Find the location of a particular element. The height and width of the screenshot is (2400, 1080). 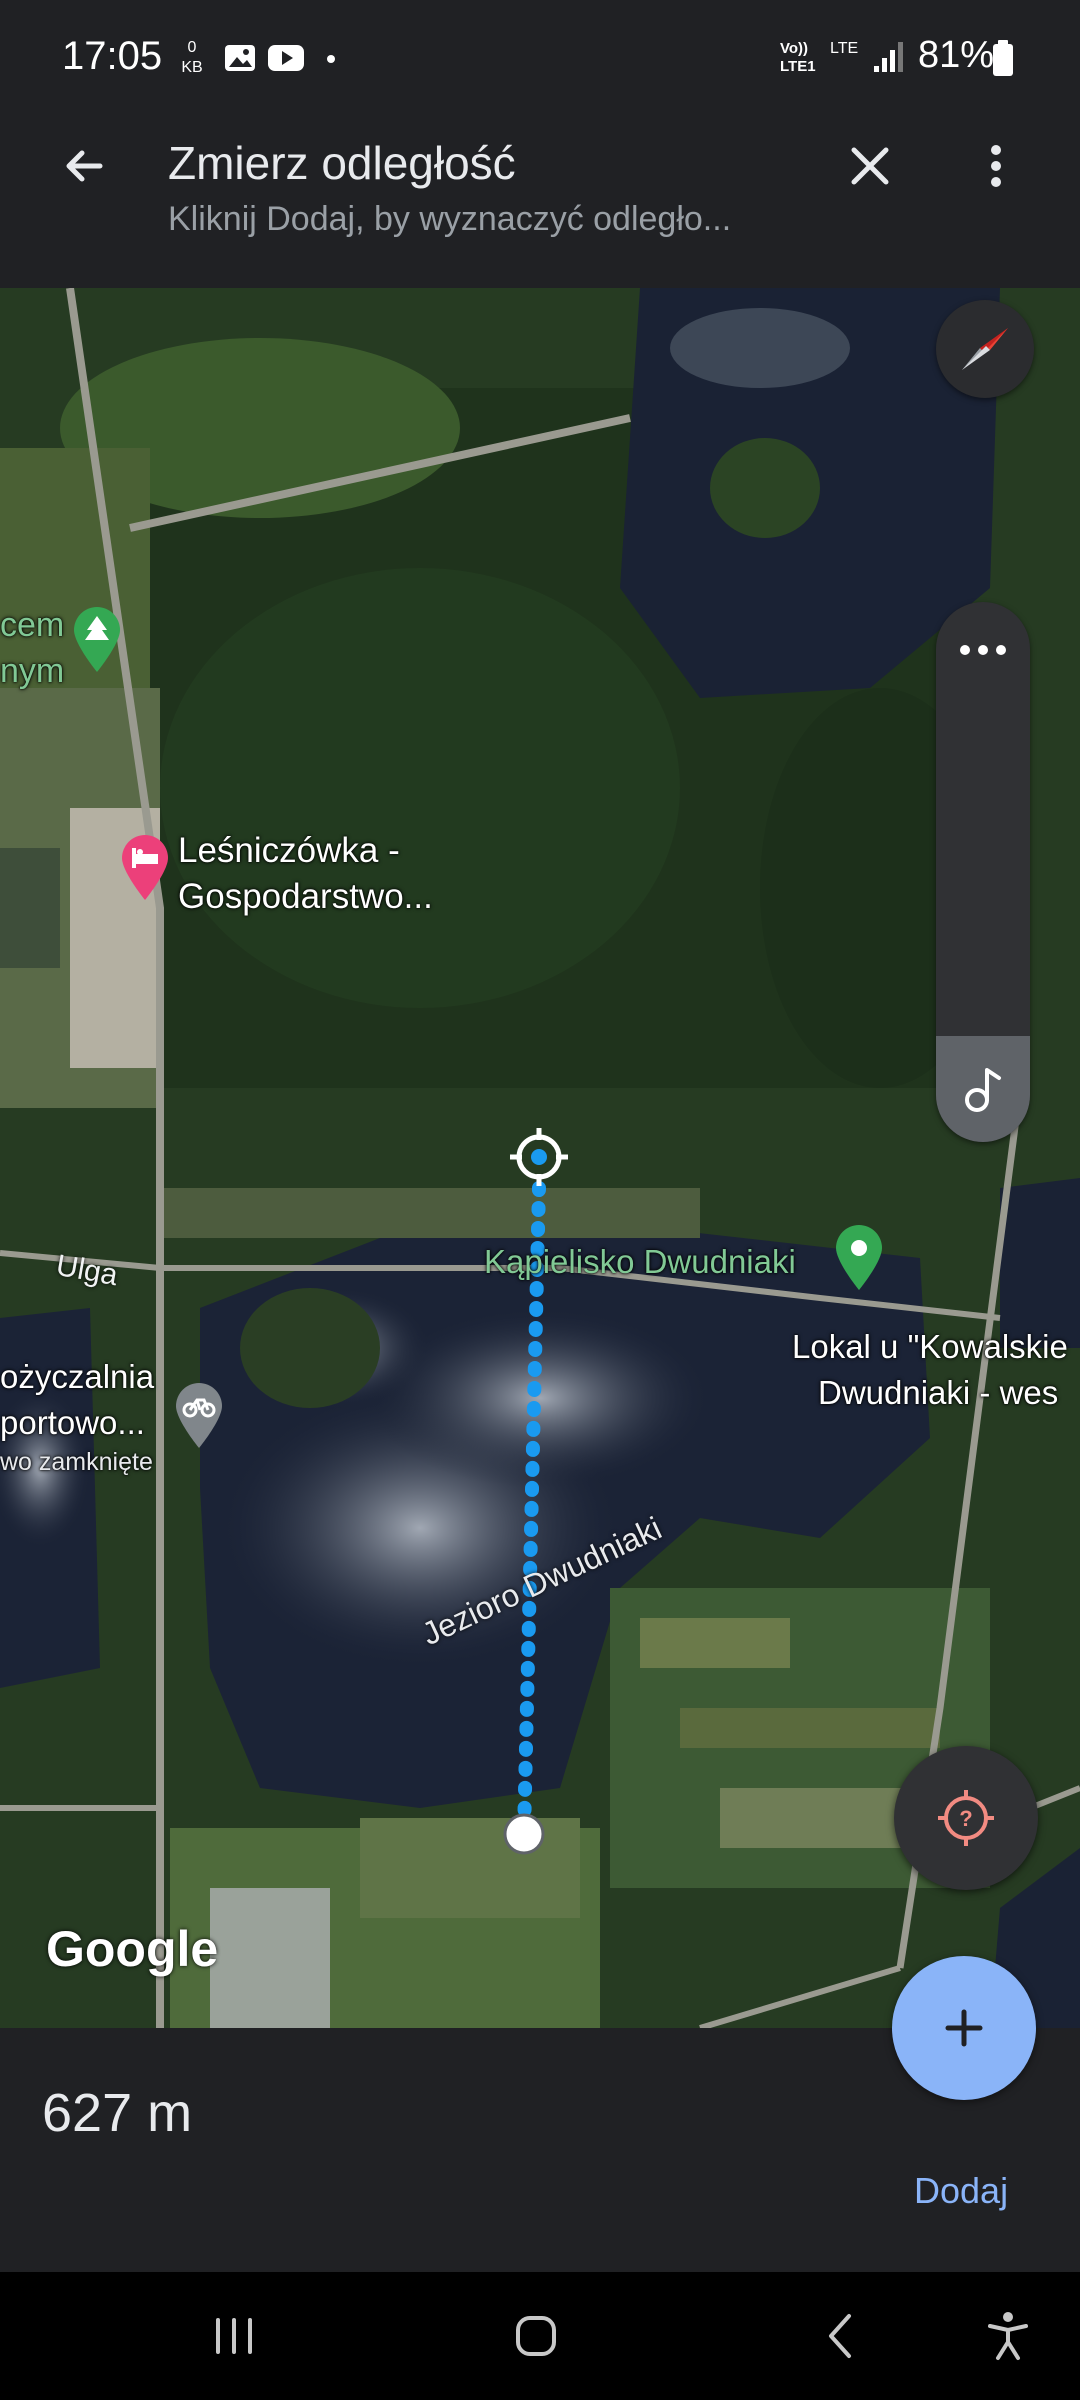

layers-more-button is located at coordinates (983, 650).